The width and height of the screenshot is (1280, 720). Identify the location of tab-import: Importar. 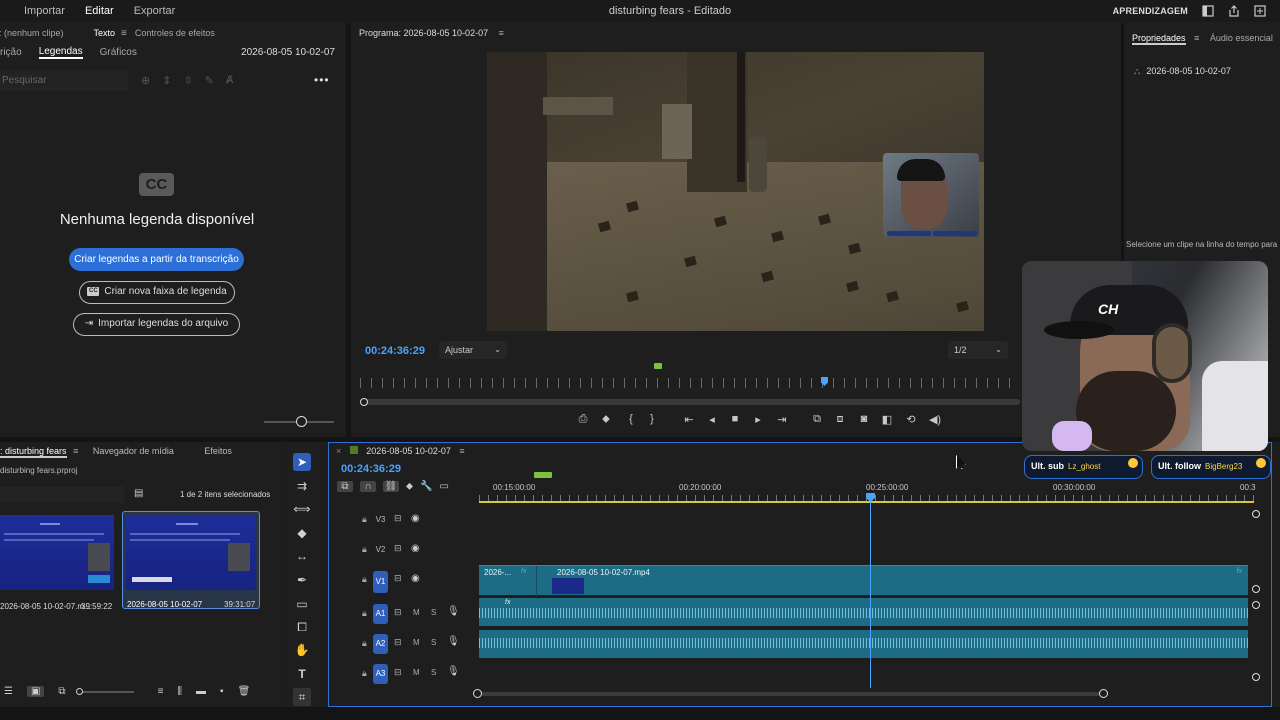
(44, 11).